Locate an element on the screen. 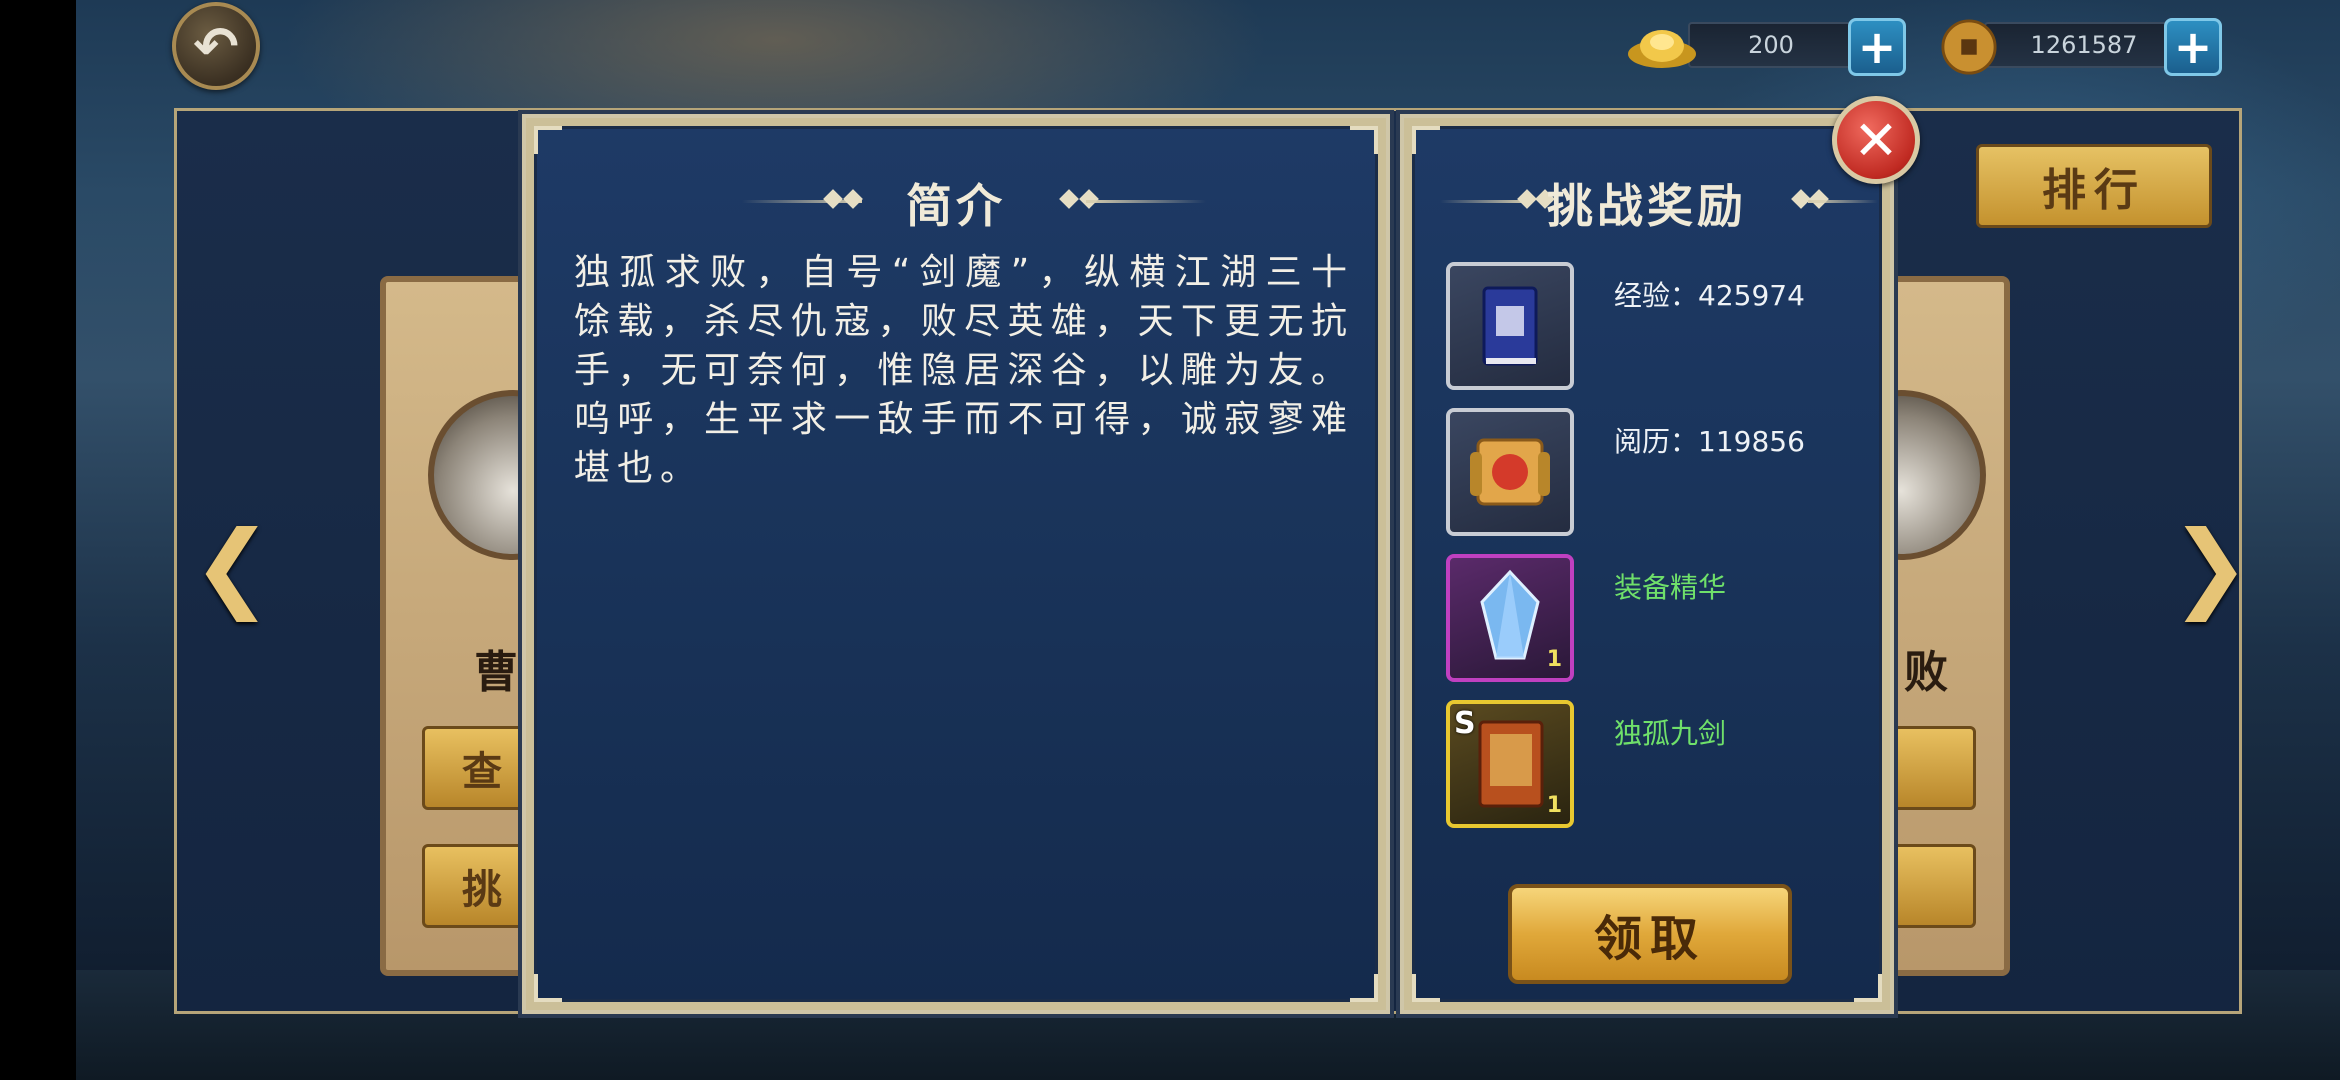 This screenshot has height=1080, width=2340. coin-amount: 1261587 is located at coordinates (2084, 45).